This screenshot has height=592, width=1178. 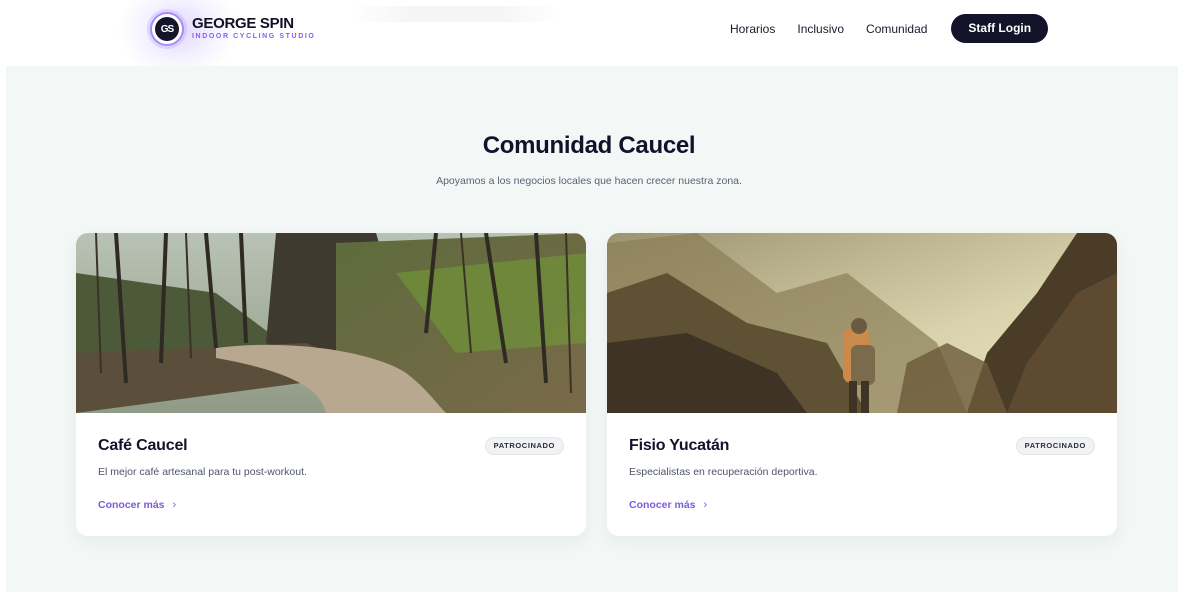 I want to click on logo-monogram: GS, so click(x=167, y=29).